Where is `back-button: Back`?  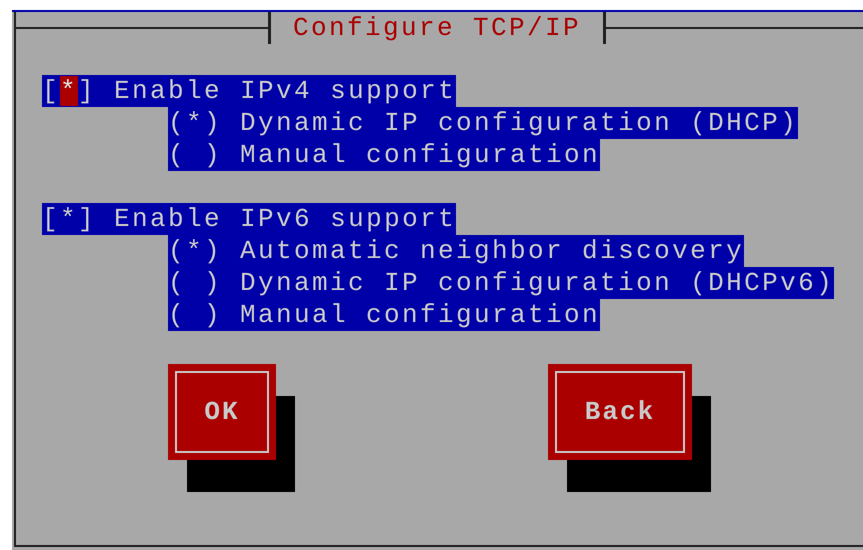
back-button: Back is located at coordinates (620, 412).